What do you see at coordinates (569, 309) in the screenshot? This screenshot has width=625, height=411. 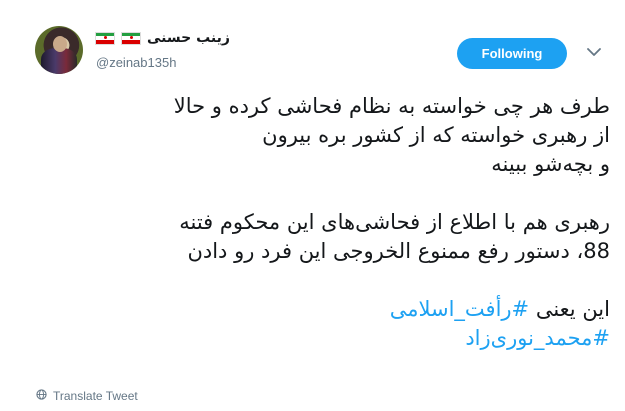 I see `tweet-line-prefix: این یعنی` at bounding box center [569, 309].